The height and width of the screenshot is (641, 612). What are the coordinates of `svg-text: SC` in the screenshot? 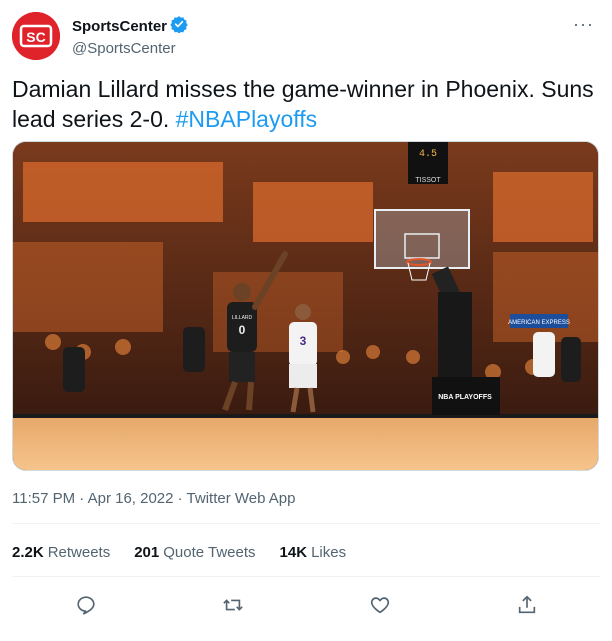 It's located at (35, 37).